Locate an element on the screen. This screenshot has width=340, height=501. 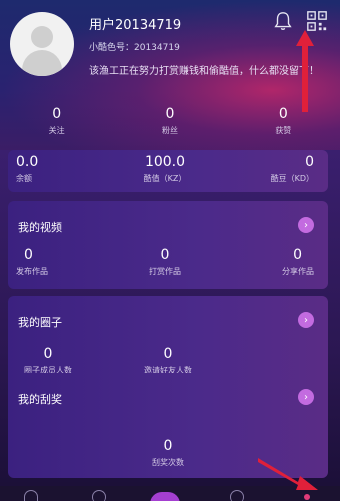
stats-row: 0 关注 0 粉丝 0 获赞 is located at coordinates (170, 123).